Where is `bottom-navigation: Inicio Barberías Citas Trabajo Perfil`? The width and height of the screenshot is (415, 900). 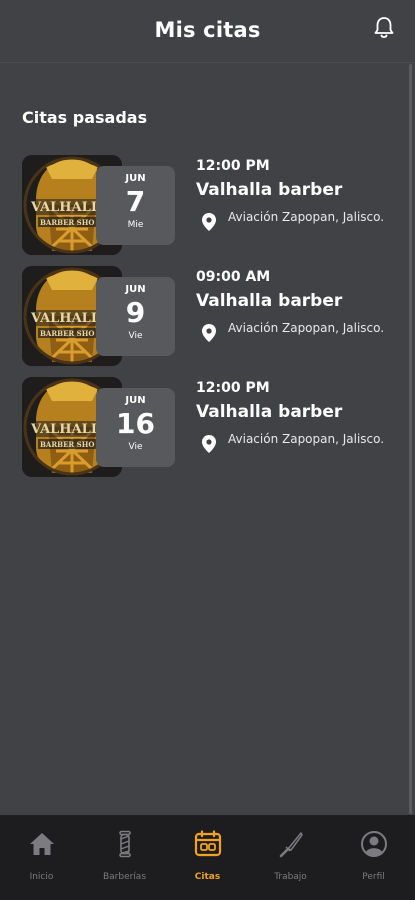 bottom-navigation: Inicio Barberías Citas Trabajo Perfil is located at coordinates (207, 857).